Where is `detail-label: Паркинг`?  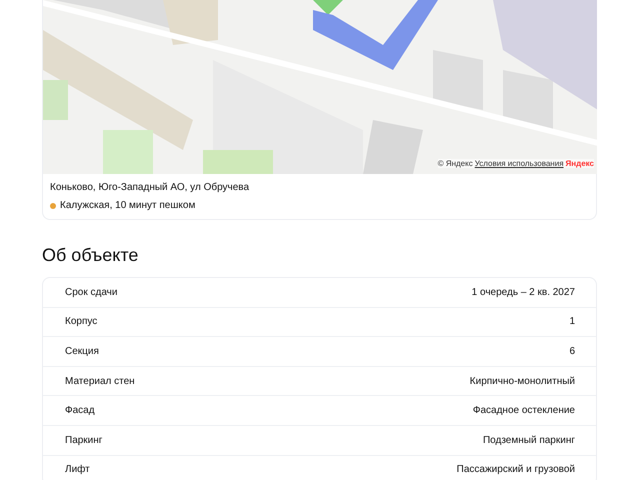 detail-label: Паркинг is located at coordinates (83, 440).